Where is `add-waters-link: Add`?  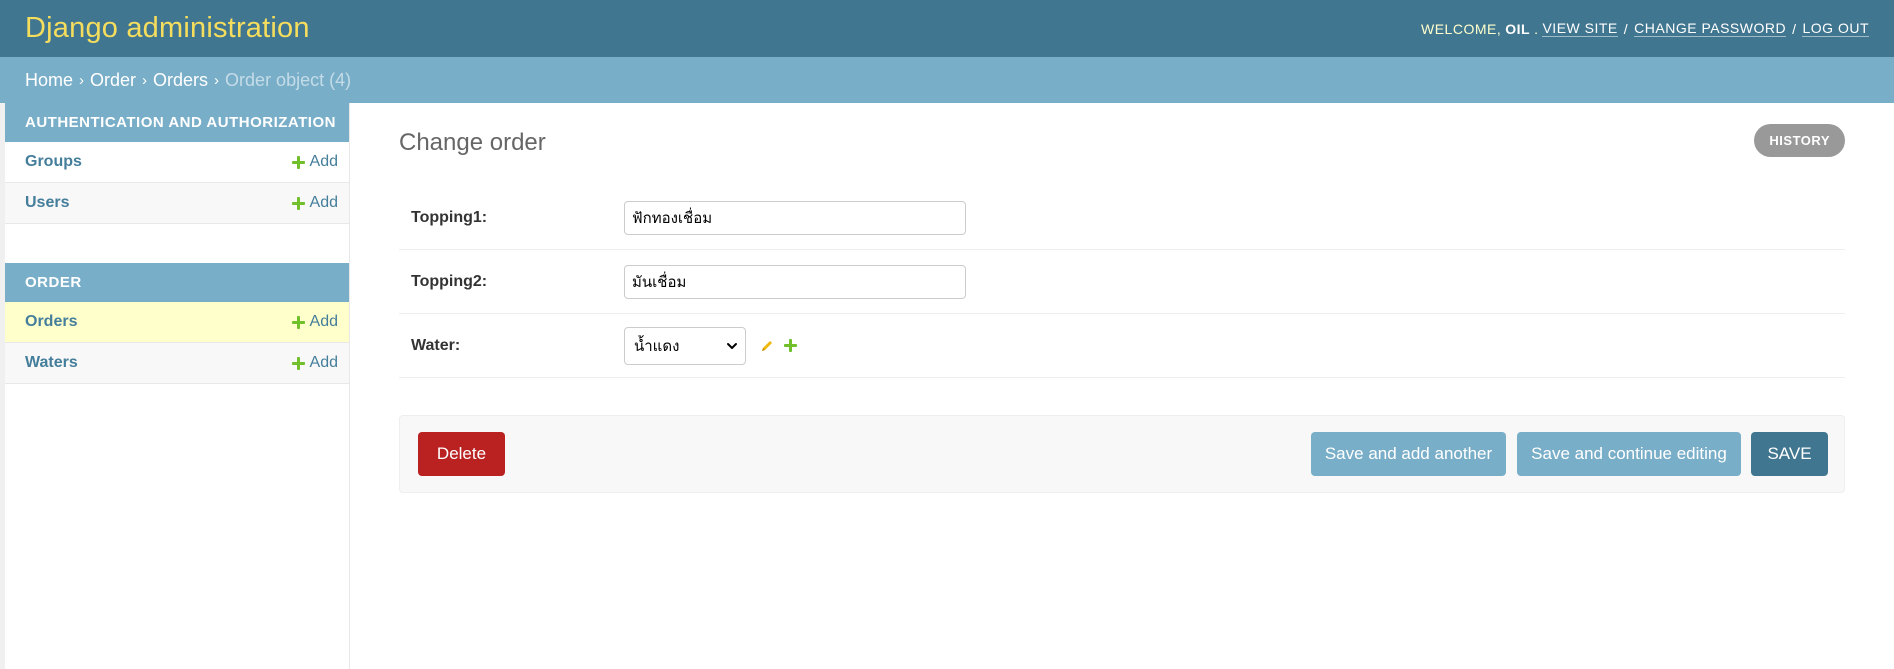
add-waters-link: Add is located at coordinates (314, 363).